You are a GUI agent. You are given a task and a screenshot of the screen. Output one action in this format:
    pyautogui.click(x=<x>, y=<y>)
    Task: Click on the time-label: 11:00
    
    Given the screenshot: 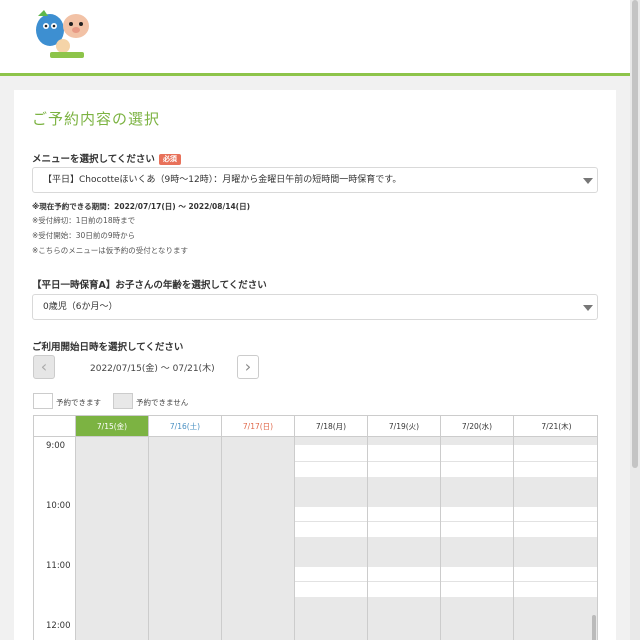 What is the action you would take?
    pyautogui.click(x=58, y=566)
    